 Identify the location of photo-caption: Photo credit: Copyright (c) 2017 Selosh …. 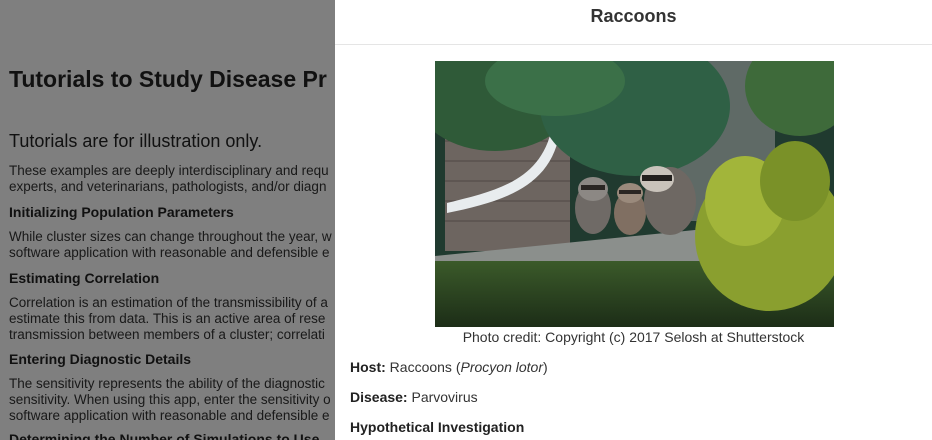
(633, 337).